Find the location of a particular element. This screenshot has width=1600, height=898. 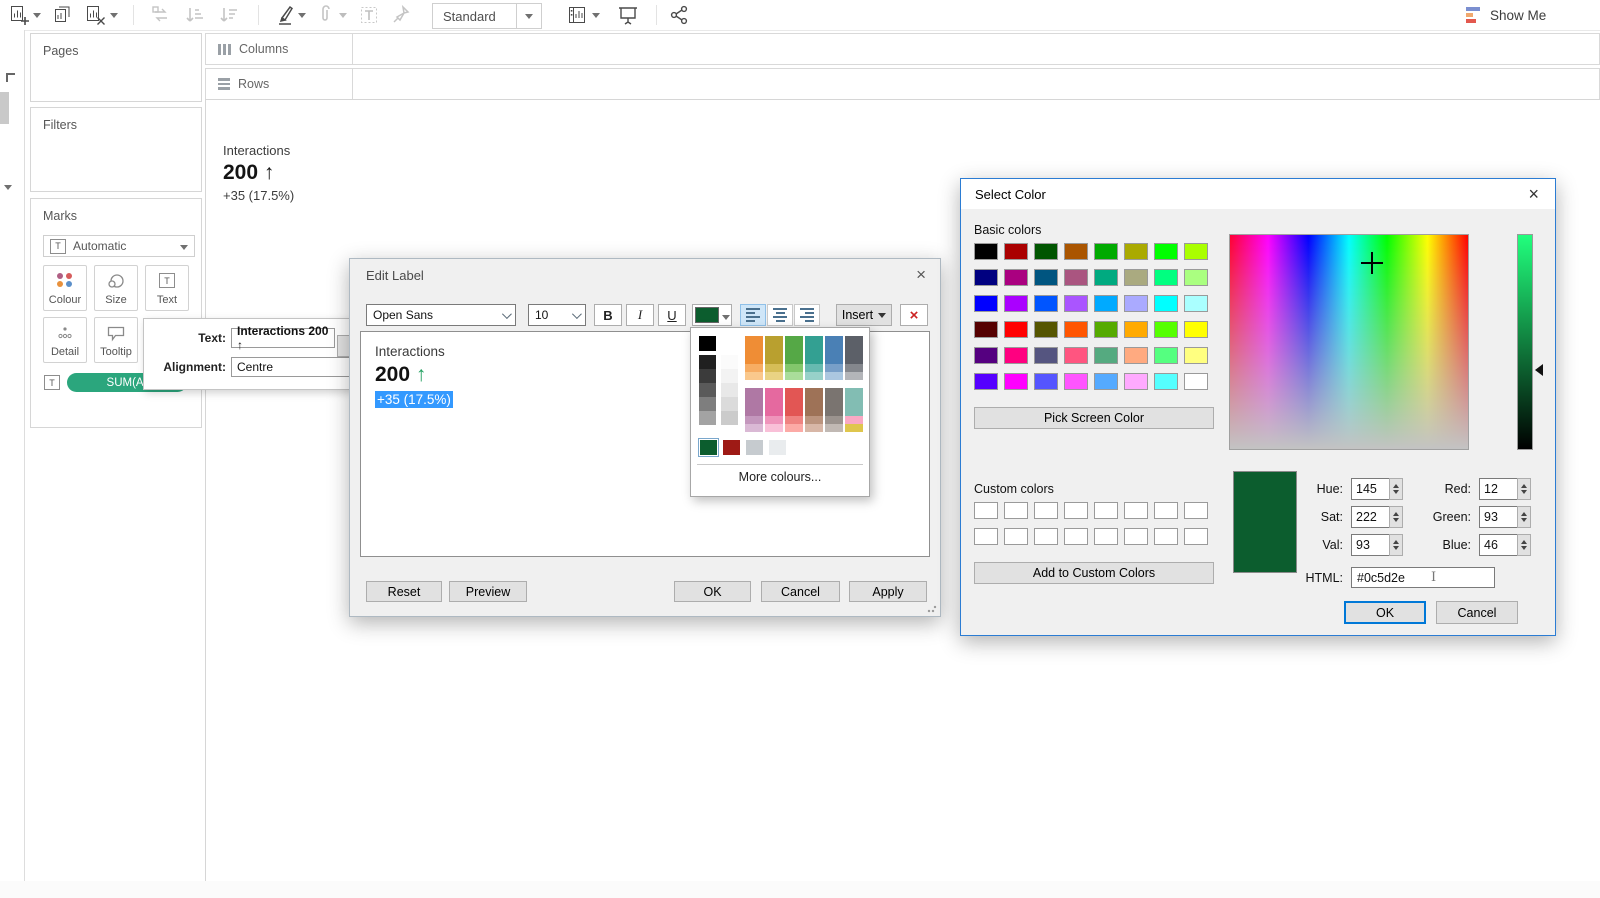

red-spinner: 12 is located at coordinates (1505, 489).